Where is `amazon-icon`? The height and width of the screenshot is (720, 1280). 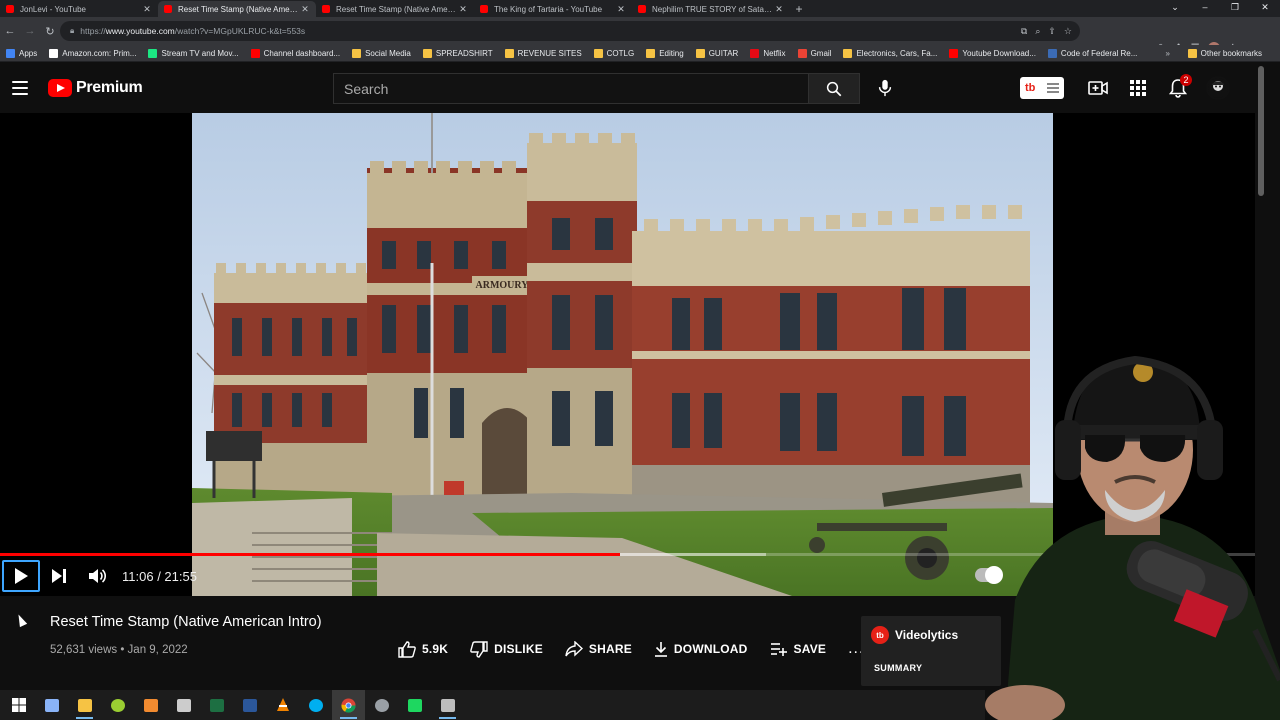
amazon-icon is located at coordinates (54, 53).